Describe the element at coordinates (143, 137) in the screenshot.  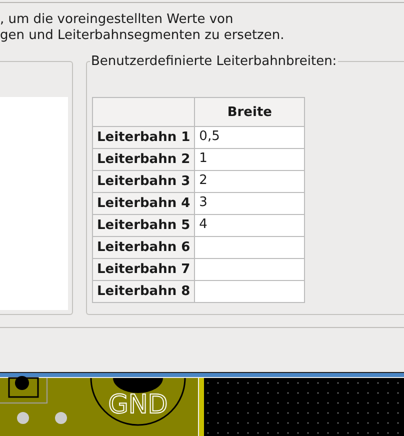
I see `row-header: Leiterbahn 1` at that location.